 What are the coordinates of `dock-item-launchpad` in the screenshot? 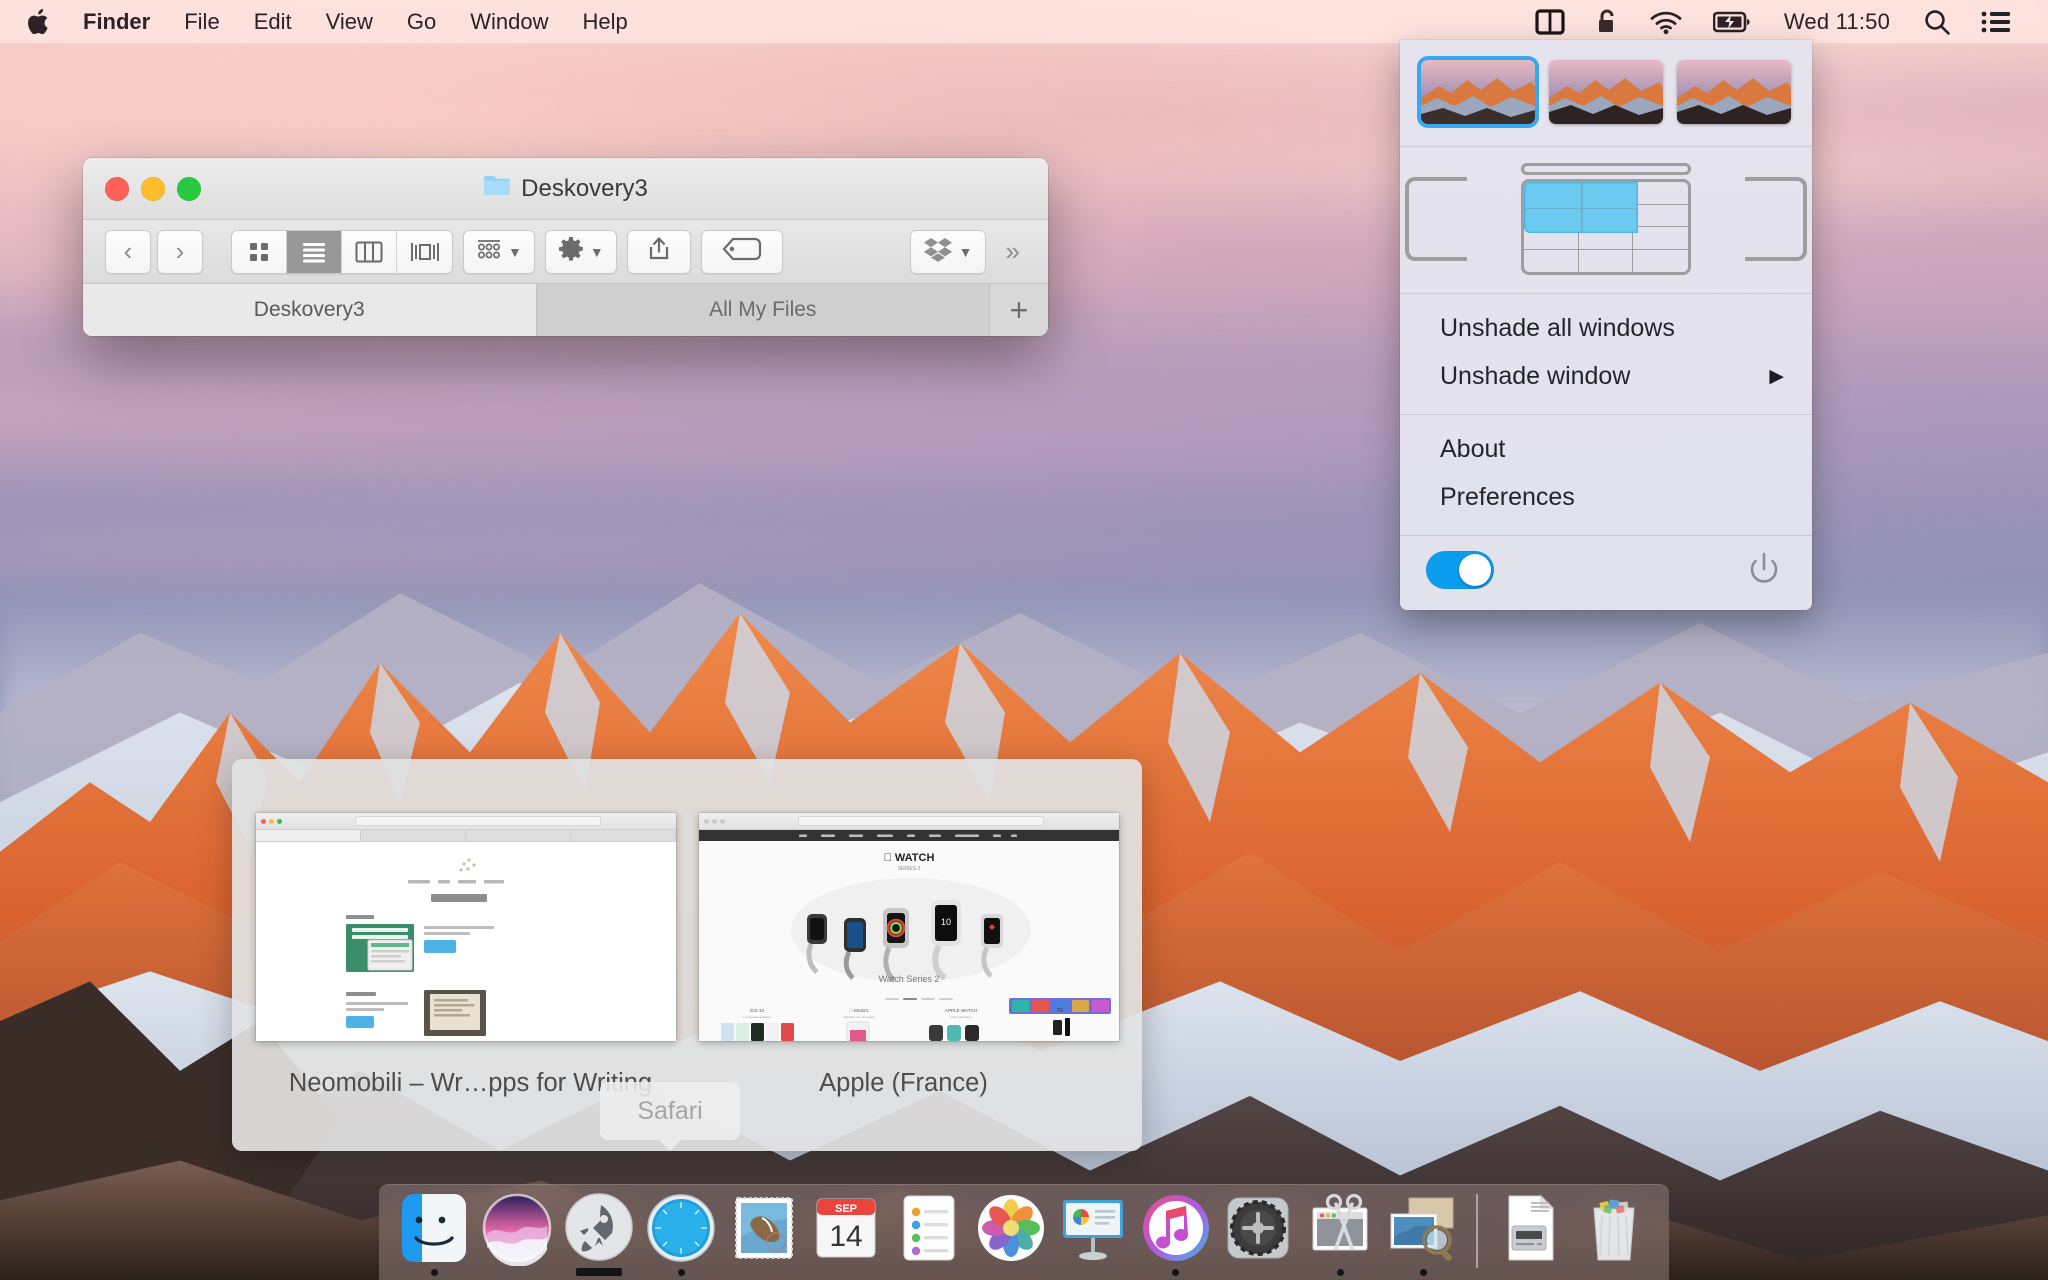 It's located at (599, 1230).